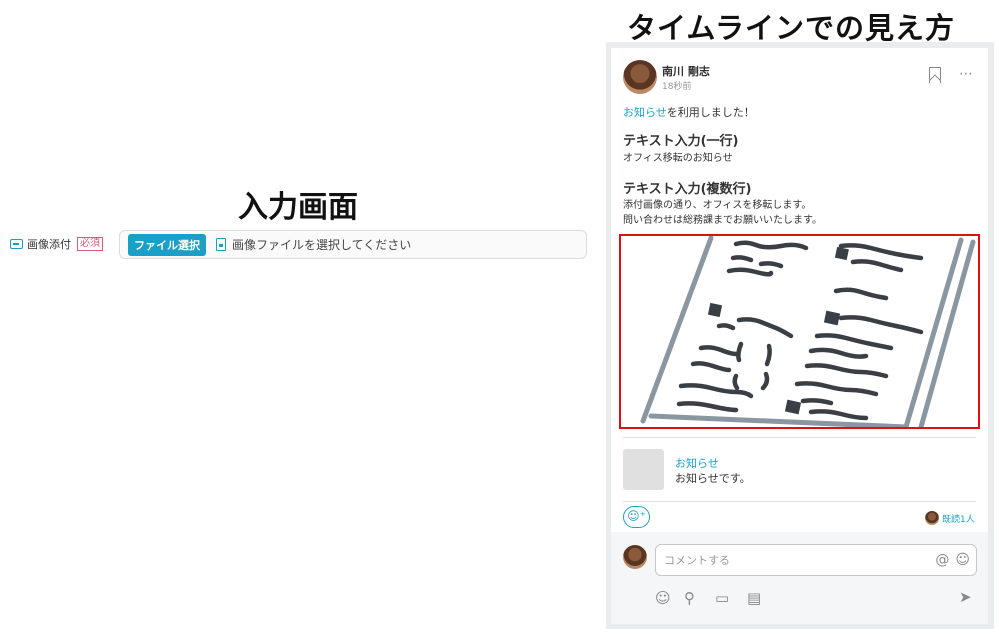  What do you see at coordinates (697, 463) in the screenshot?
I see `notice-title: お知らせ` at bounding box center [697, 463].